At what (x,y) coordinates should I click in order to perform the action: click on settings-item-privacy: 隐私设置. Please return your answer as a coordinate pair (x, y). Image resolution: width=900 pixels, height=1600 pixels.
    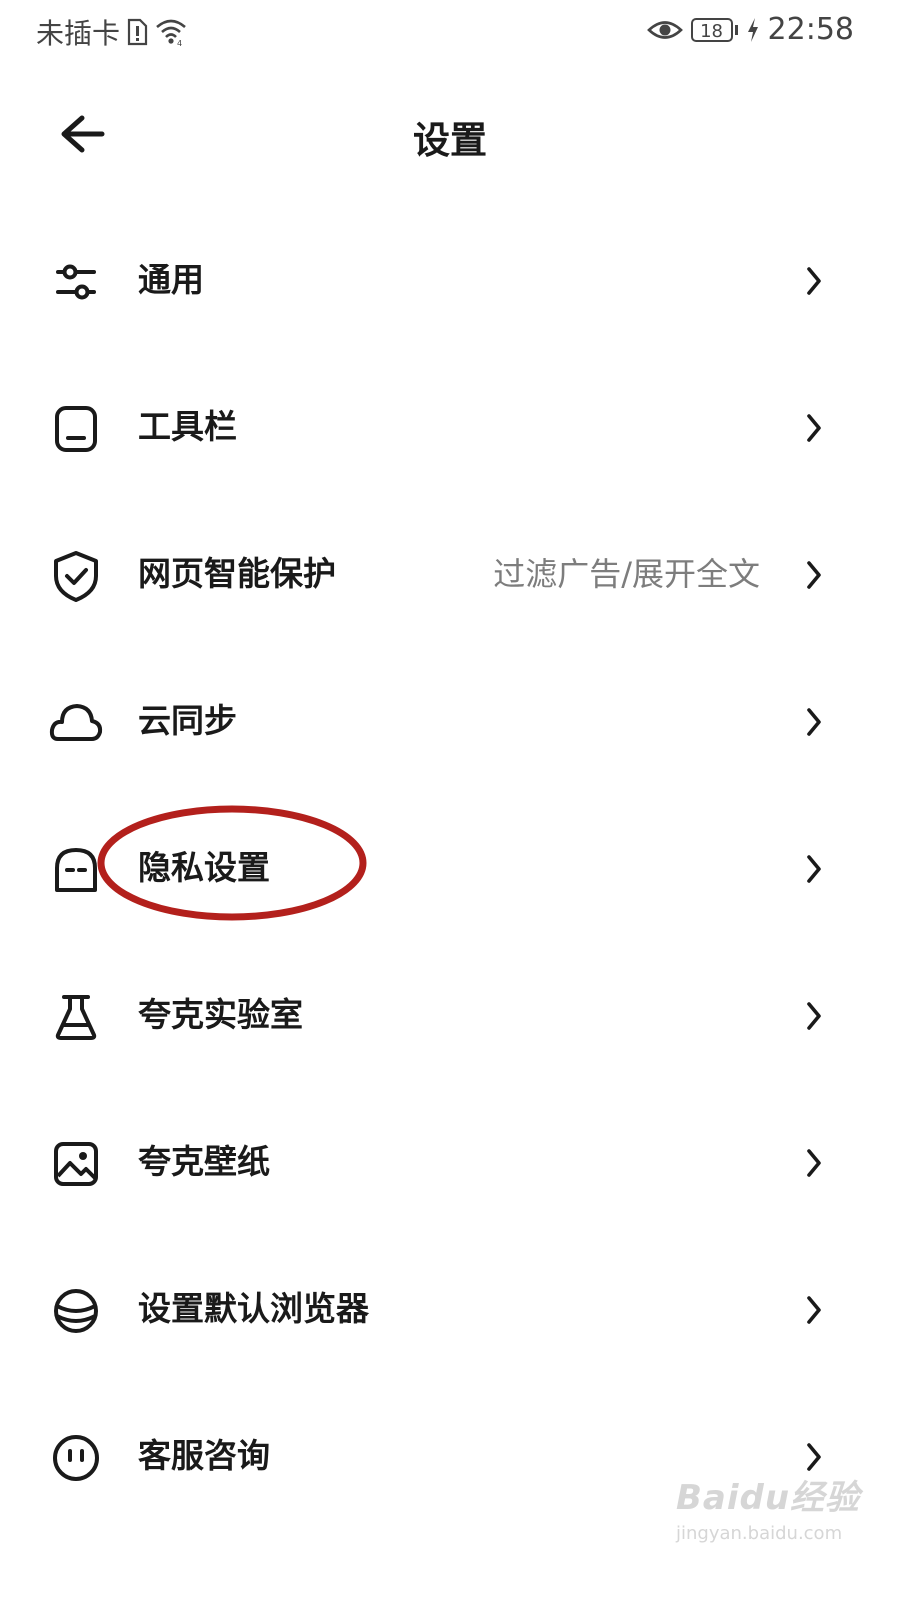
    Looking at the image, I should click on (450, 869).